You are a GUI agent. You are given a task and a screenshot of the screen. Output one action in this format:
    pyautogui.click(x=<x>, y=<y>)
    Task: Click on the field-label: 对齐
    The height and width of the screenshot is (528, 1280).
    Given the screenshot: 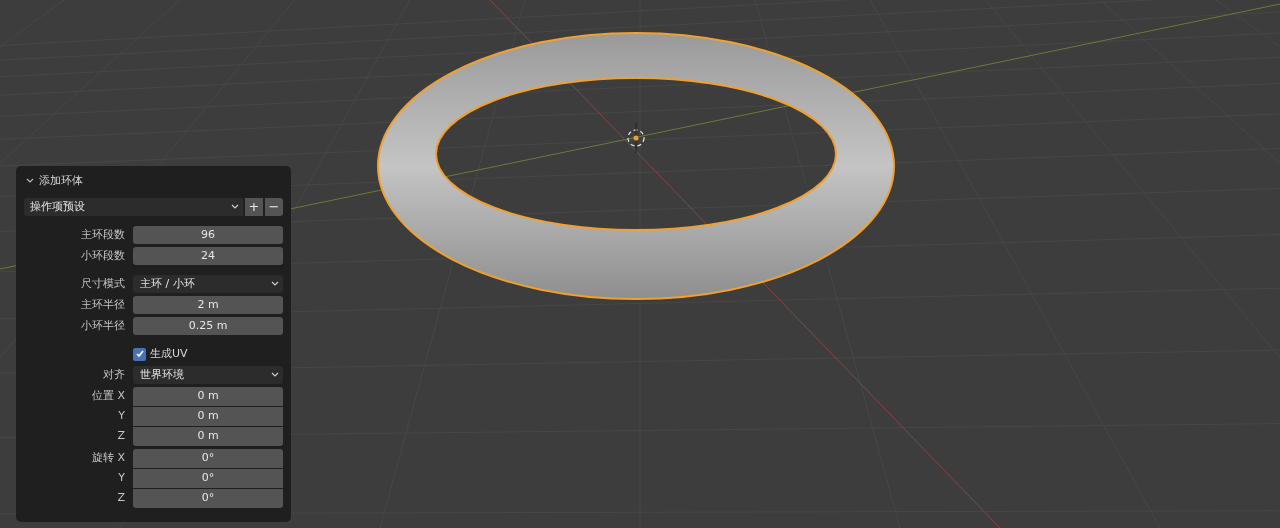 What is the action you would take?
    pyautogui.click(x=114, y=374)
    